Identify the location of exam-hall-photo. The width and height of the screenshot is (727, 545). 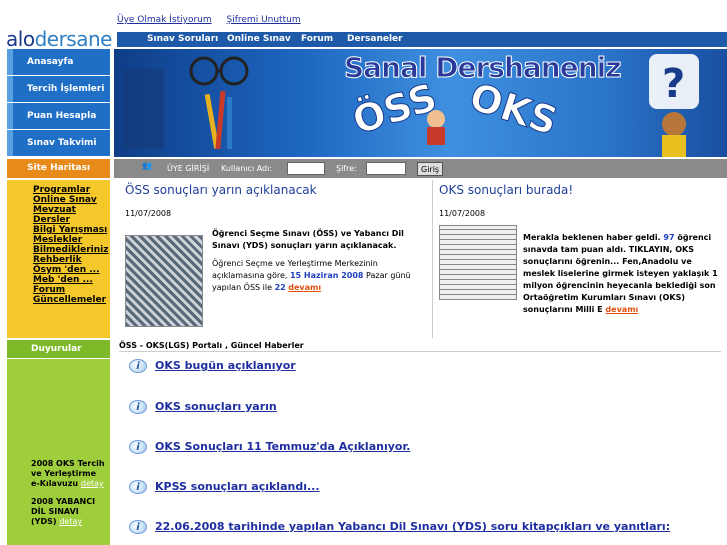
(164, 281).